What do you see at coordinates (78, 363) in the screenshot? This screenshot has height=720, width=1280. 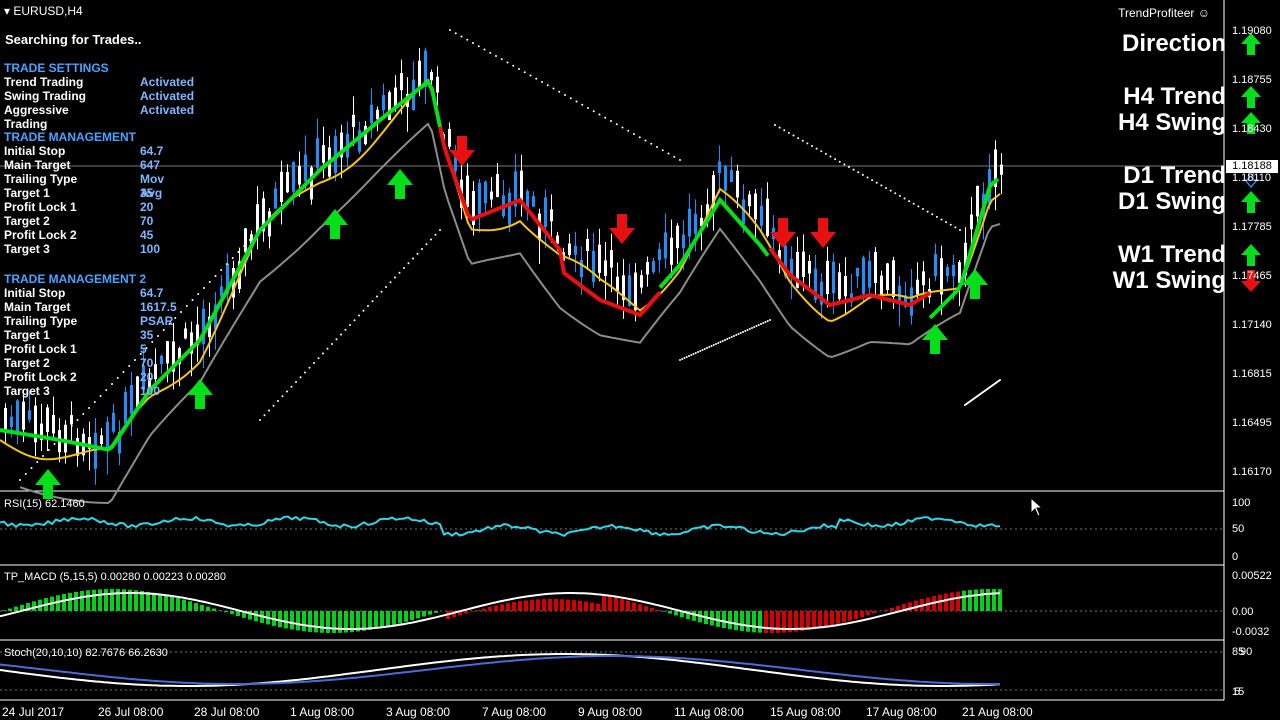 I see `setting-row: Target 2 70` at bounding box center [78, 363].